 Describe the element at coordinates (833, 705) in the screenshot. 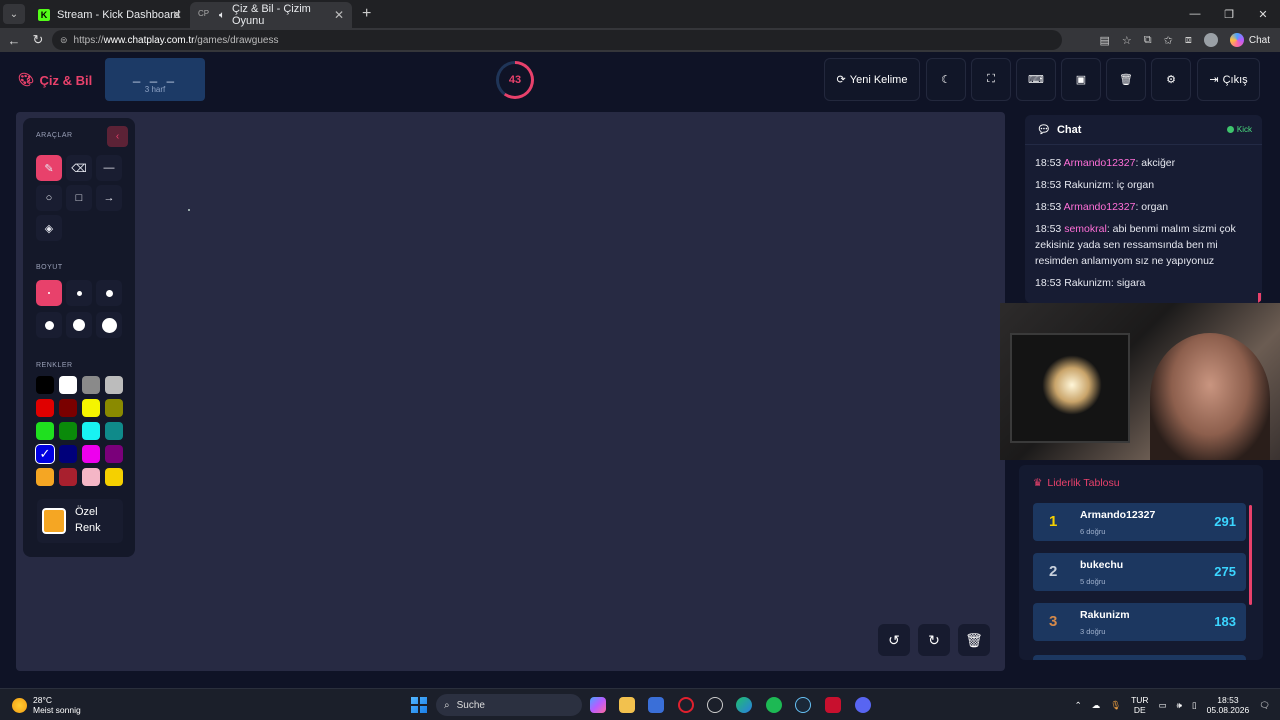

I see `app-badge-icon` at that location.